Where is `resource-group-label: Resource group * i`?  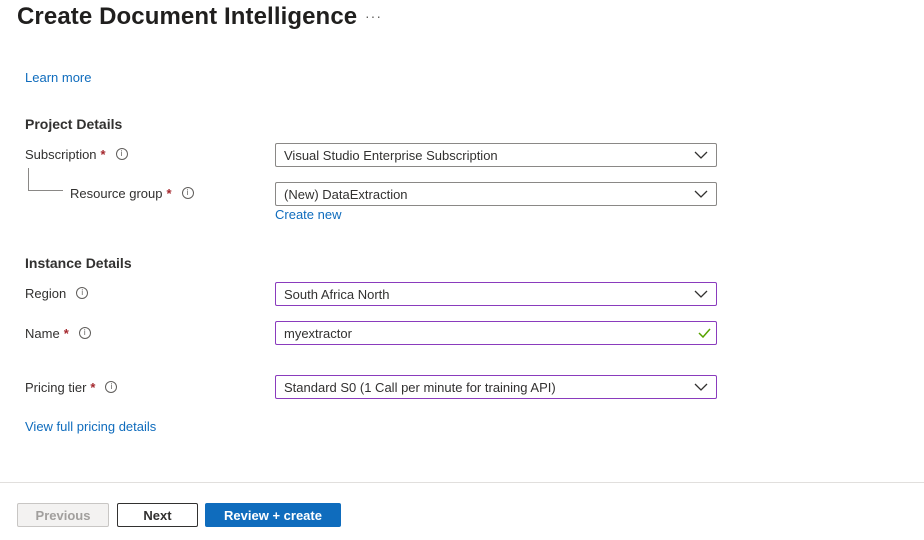 resource-group-label: Resource group * i is located at coordinates (132, 193).